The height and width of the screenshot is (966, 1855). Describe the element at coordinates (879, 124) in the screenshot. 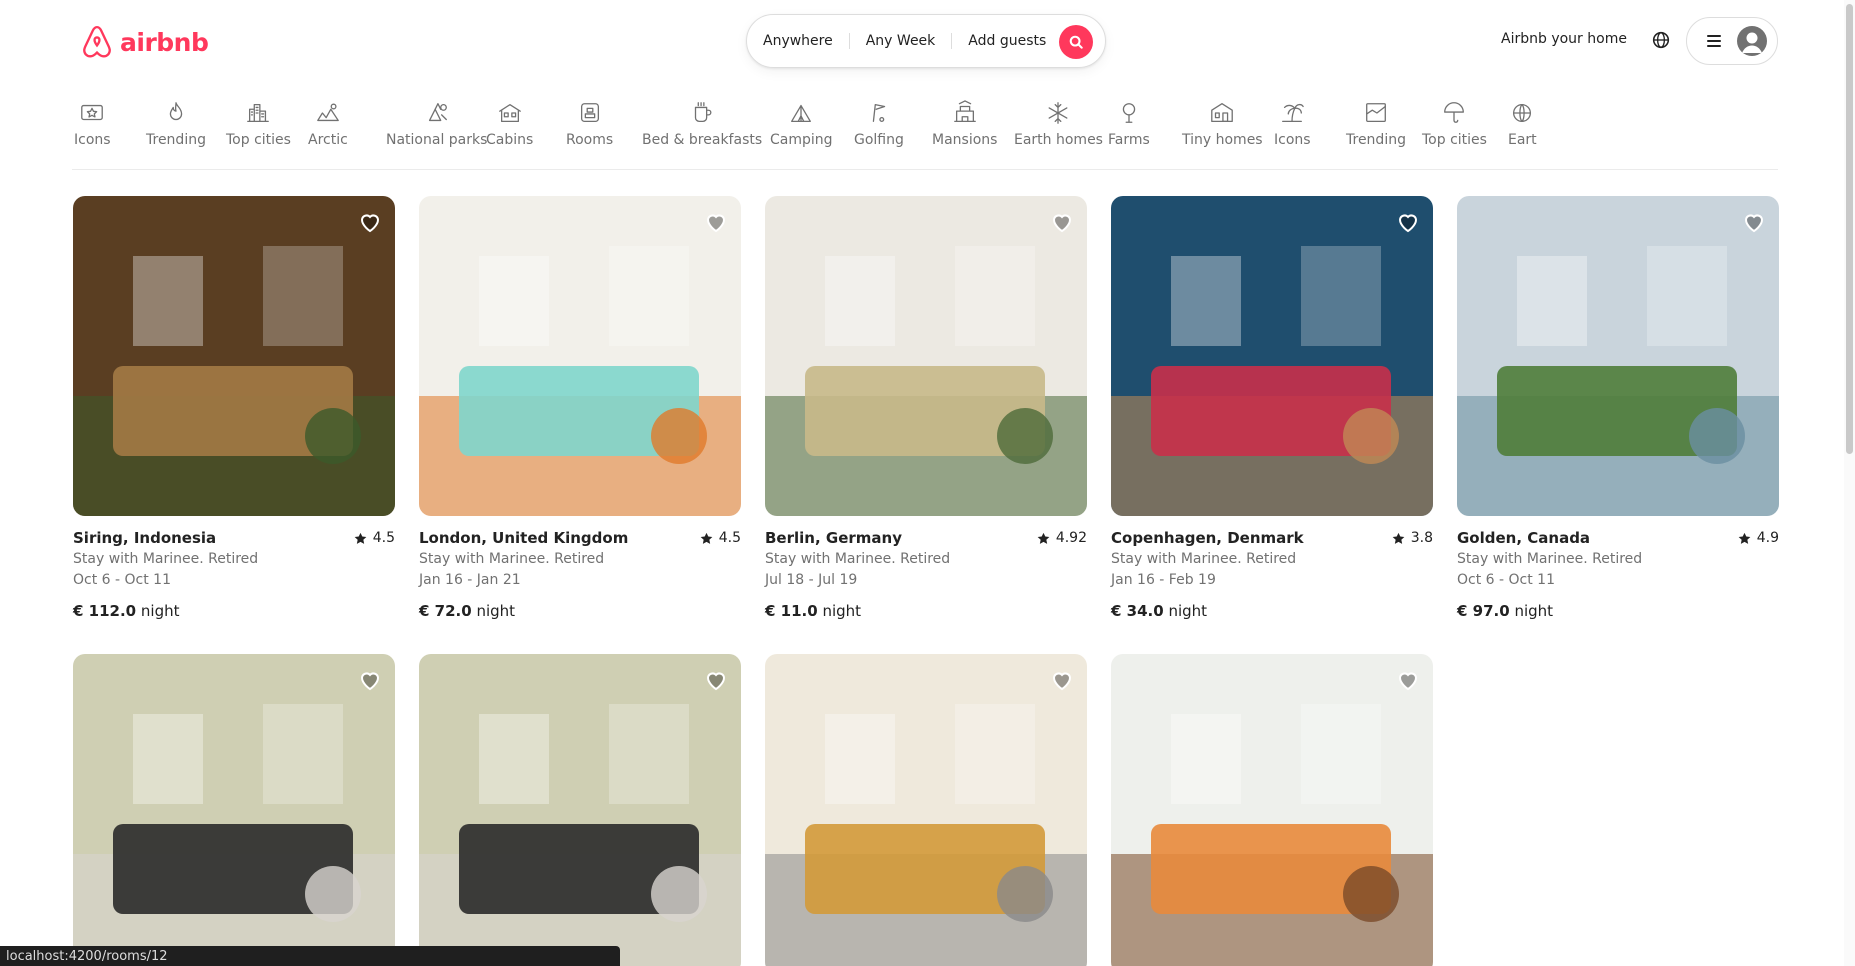

I see `category-golfing: Golfing` at that location.